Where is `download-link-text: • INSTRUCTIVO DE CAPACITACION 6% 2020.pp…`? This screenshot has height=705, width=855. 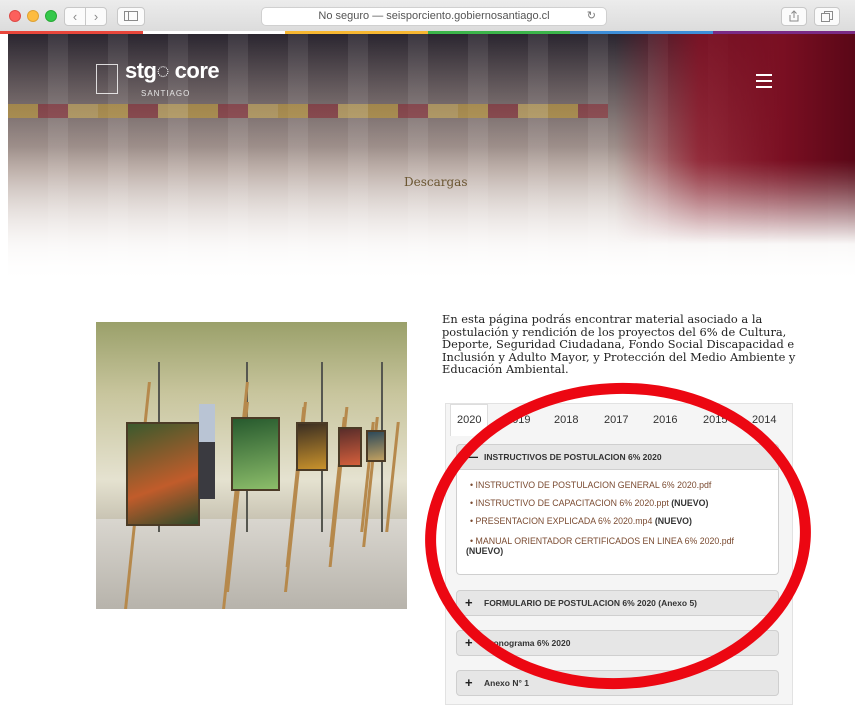 download-link-text: • INSTRUCTIVO DE CAPACITACION 6% 2020.pp… is located at coordinates (569, 503).